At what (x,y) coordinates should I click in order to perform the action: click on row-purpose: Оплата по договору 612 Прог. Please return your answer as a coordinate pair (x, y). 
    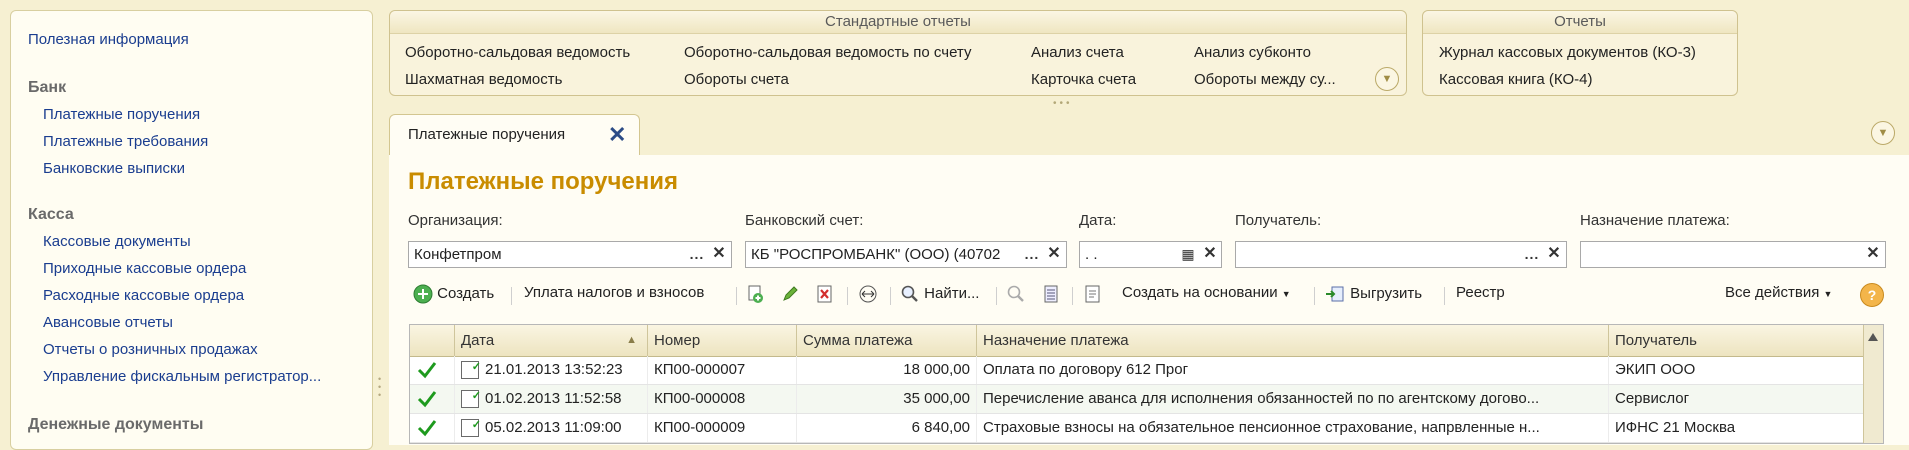
    Looking at the image, I should click on (1293, 370).